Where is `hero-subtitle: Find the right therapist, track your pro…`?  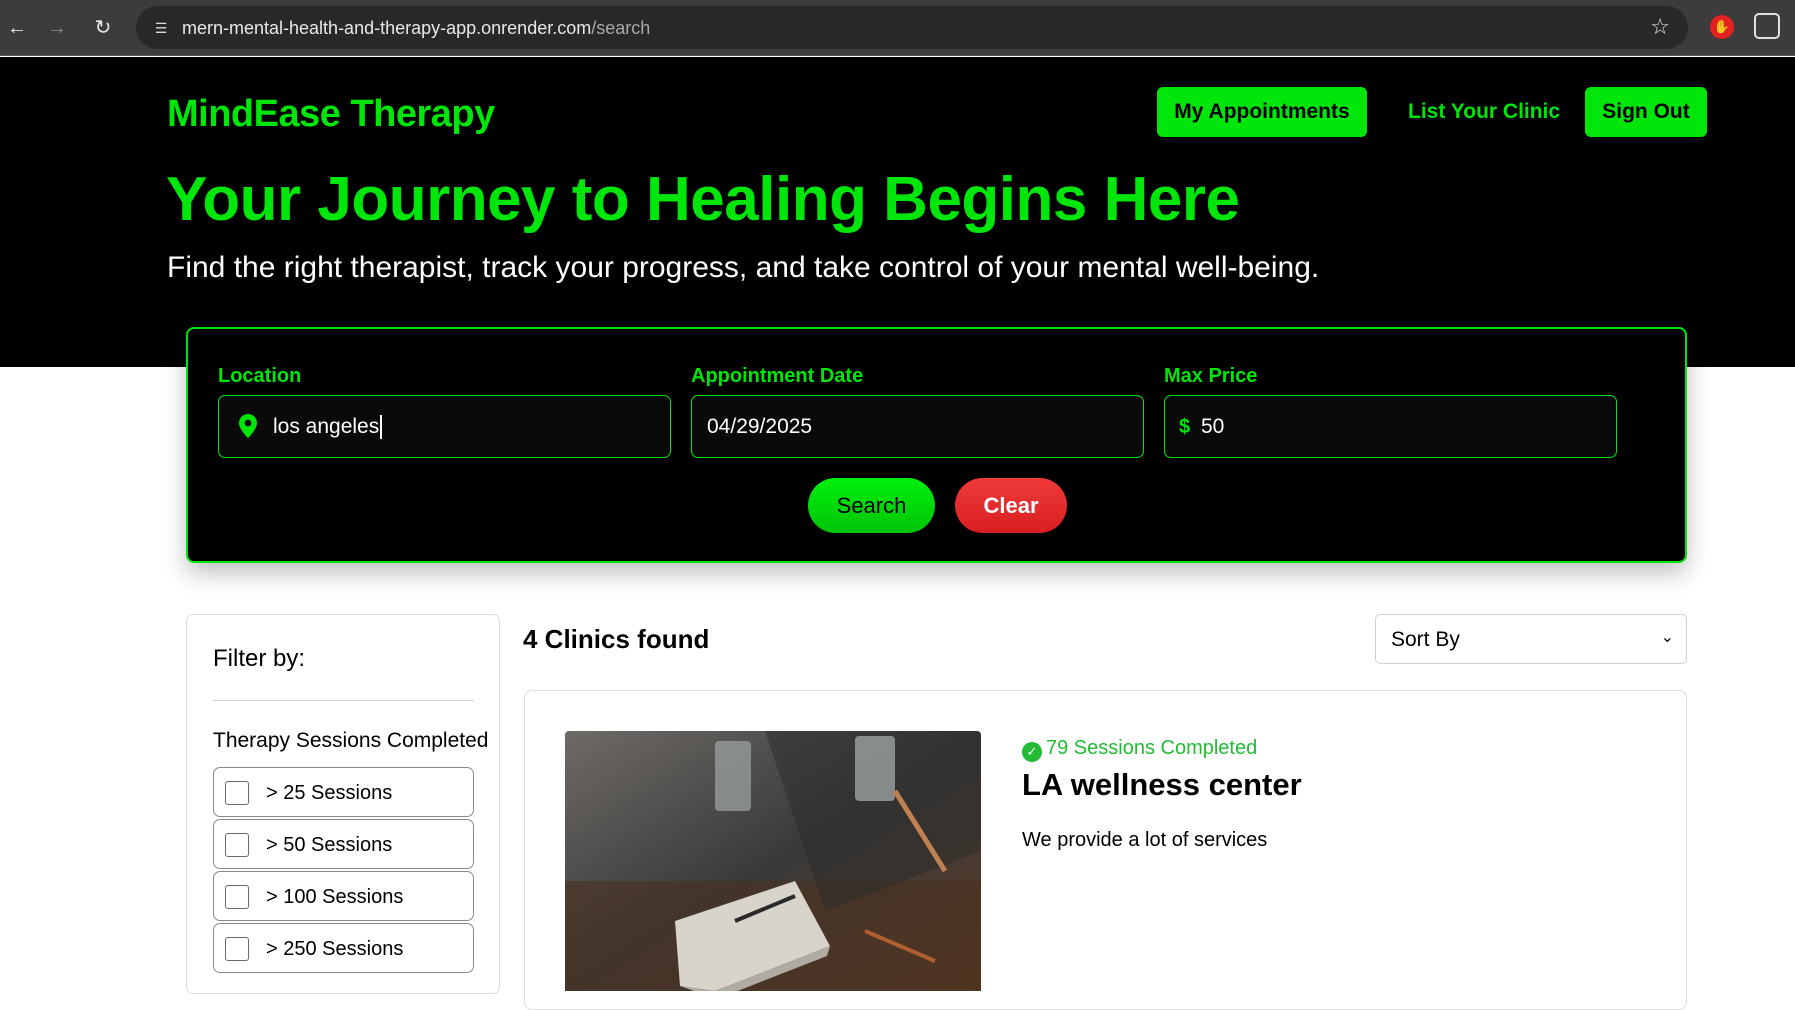
hero-subtitle: Find the right therapist, track your pro… is located at coordinates (743, 267).